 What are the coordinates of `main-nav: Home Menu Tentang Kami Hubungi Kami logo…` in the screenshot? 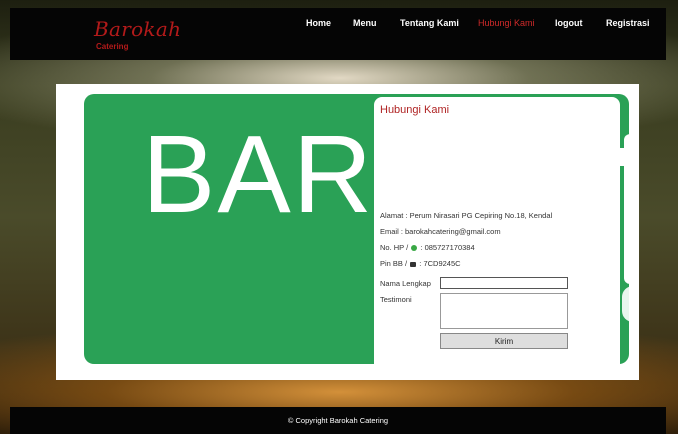 It's located at (338, 26).